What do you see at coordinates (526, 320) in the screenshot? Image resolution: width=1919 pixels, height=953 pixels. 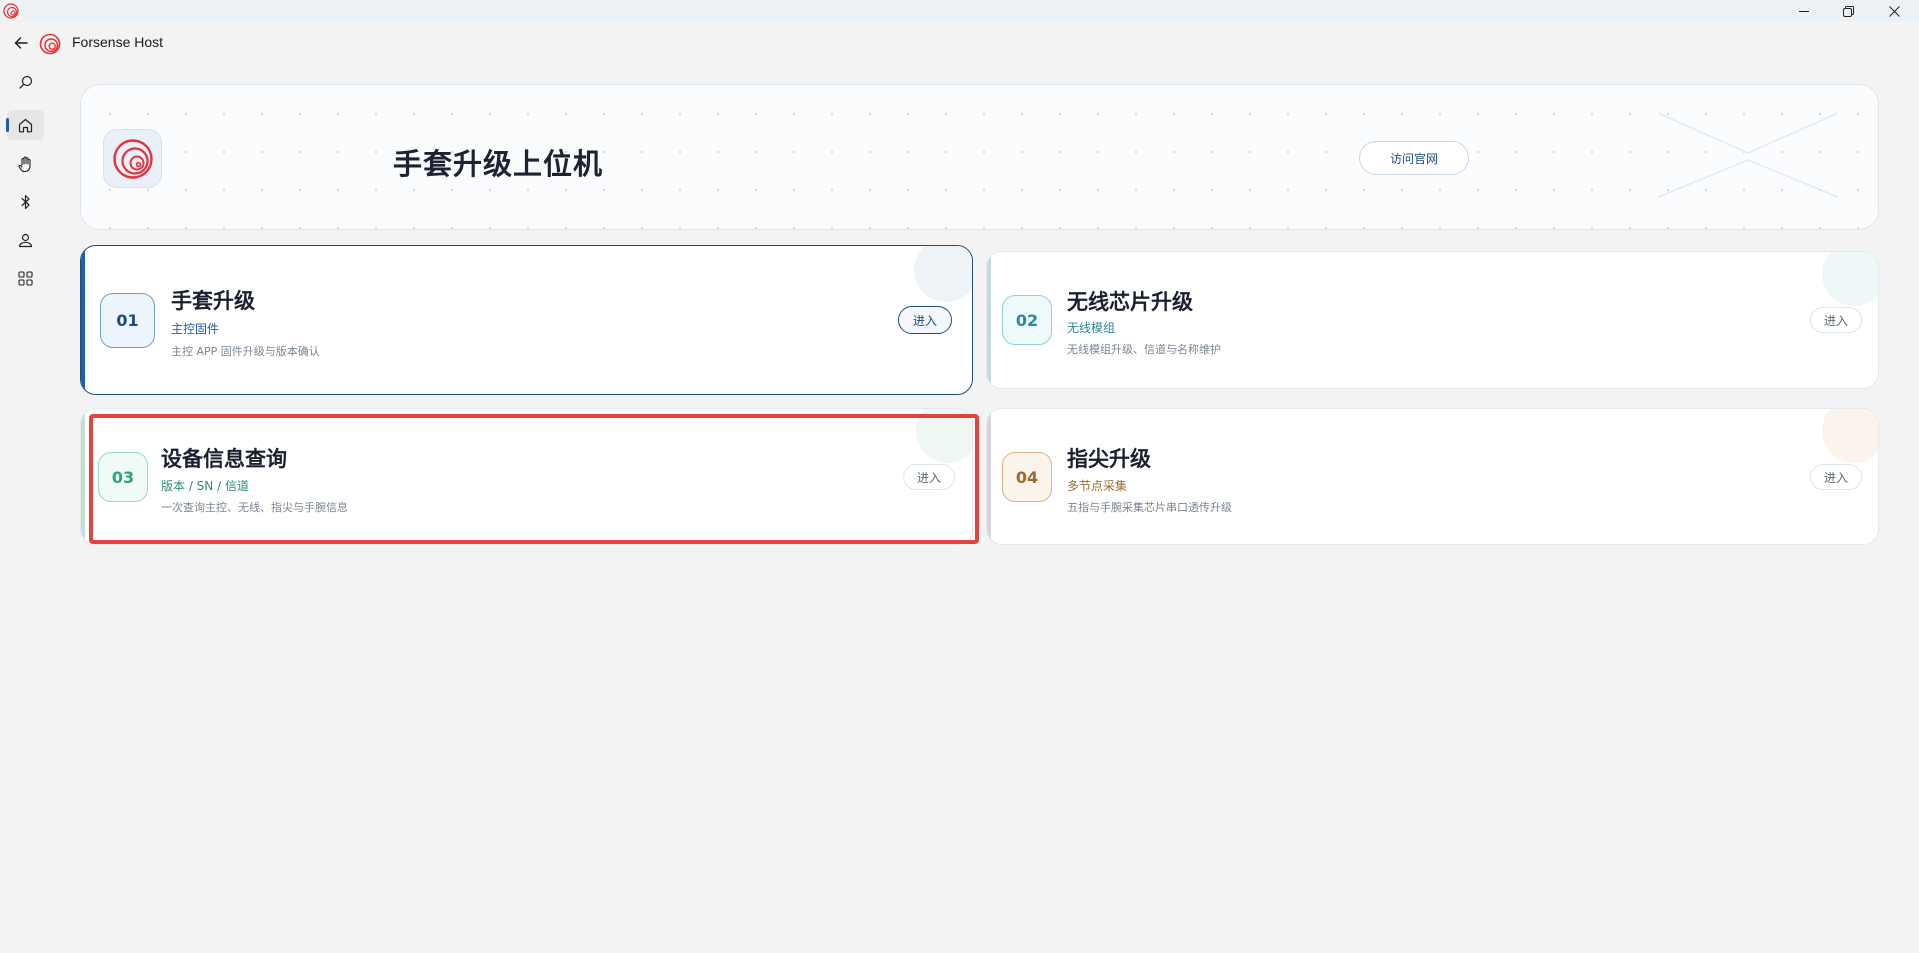 I see `card-glove-upgrade: 01 手套升级 主控固件 主控 APP 固件升级与版本确认 进入` at bounding box center [526, 320].